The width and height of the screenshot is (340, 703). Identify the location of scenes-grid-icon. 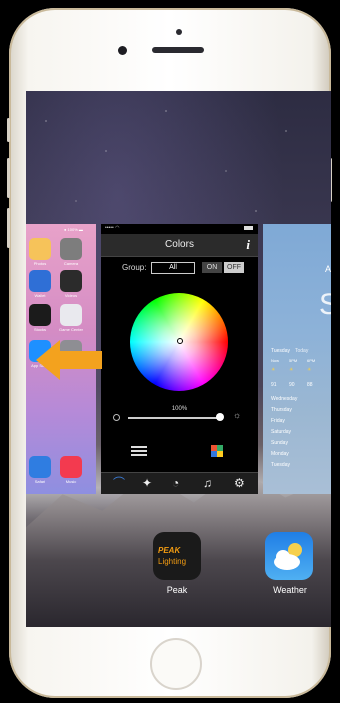
(217, 451).